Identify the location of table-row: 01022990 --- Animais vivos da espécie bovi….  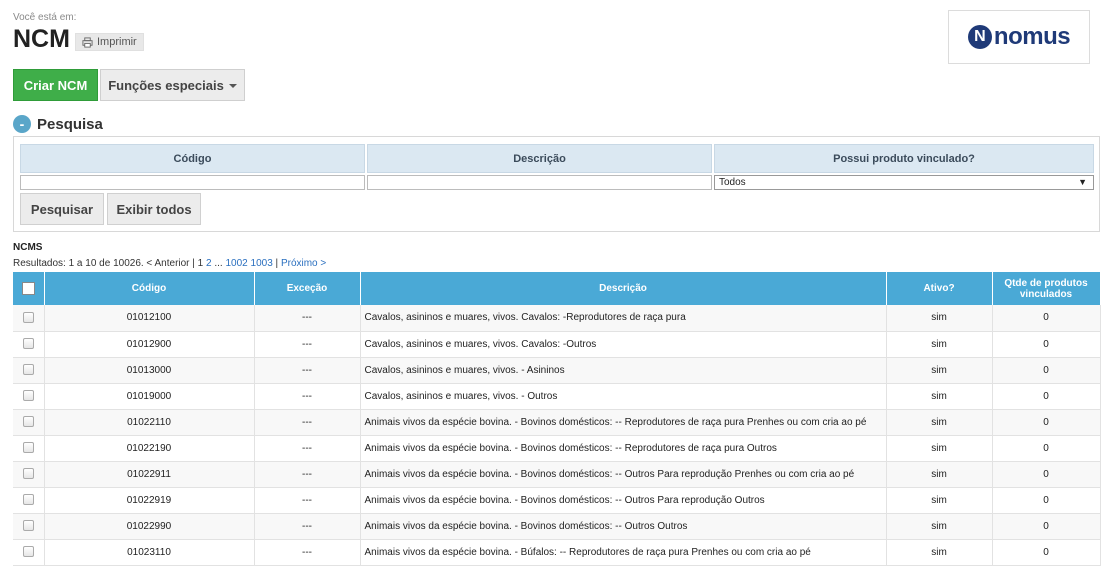
(557, 526).